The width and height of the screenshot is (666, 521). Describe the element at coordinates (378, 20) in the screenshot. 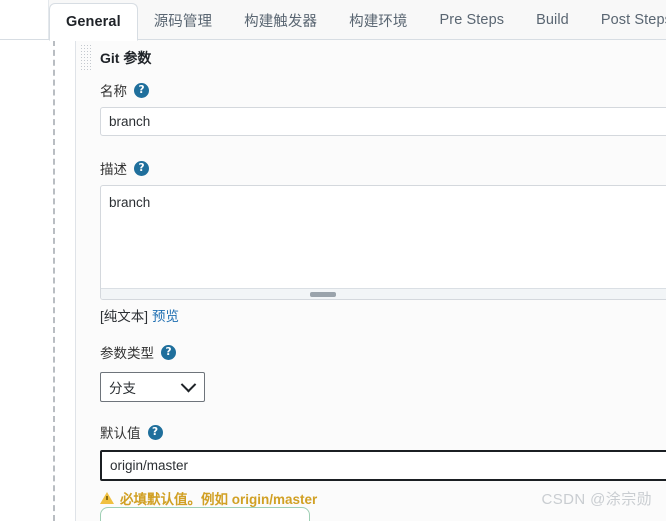

I see `tab-build-environment: 构建环境` at that location.